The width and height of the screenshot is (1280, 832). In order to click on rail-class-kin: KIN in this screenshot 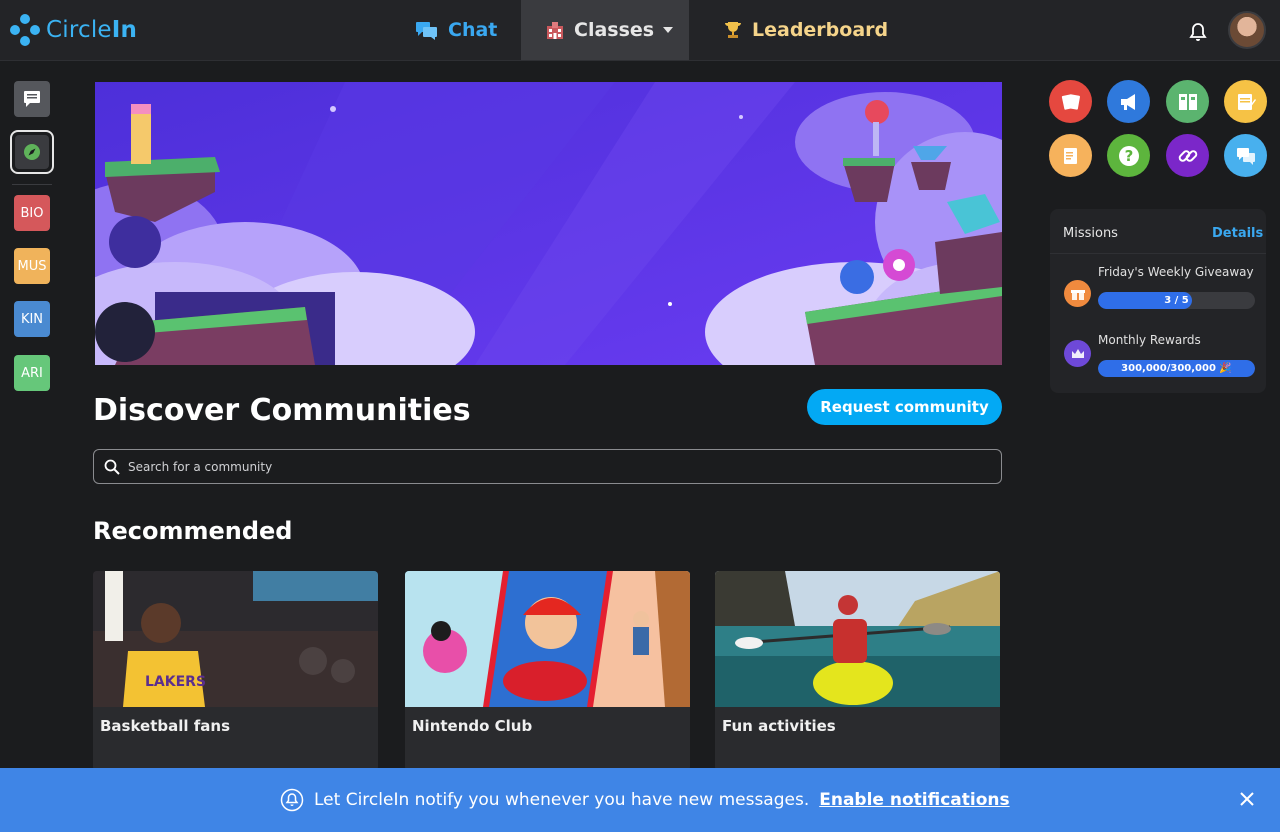, I will do `click(32, 319)`.